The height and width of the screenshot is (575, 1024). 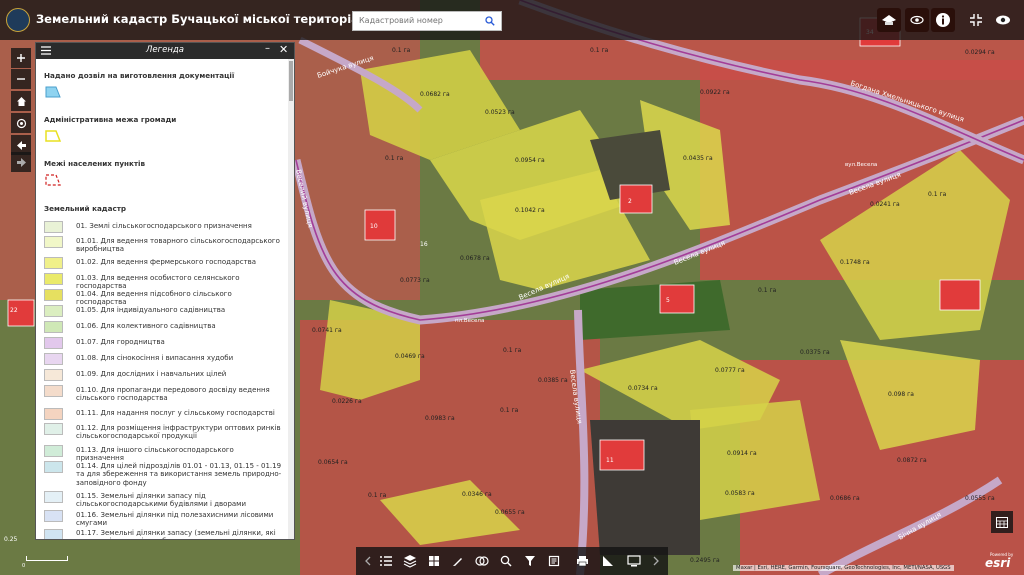 I want to click on measure-icon, so click(x=608, y=561).